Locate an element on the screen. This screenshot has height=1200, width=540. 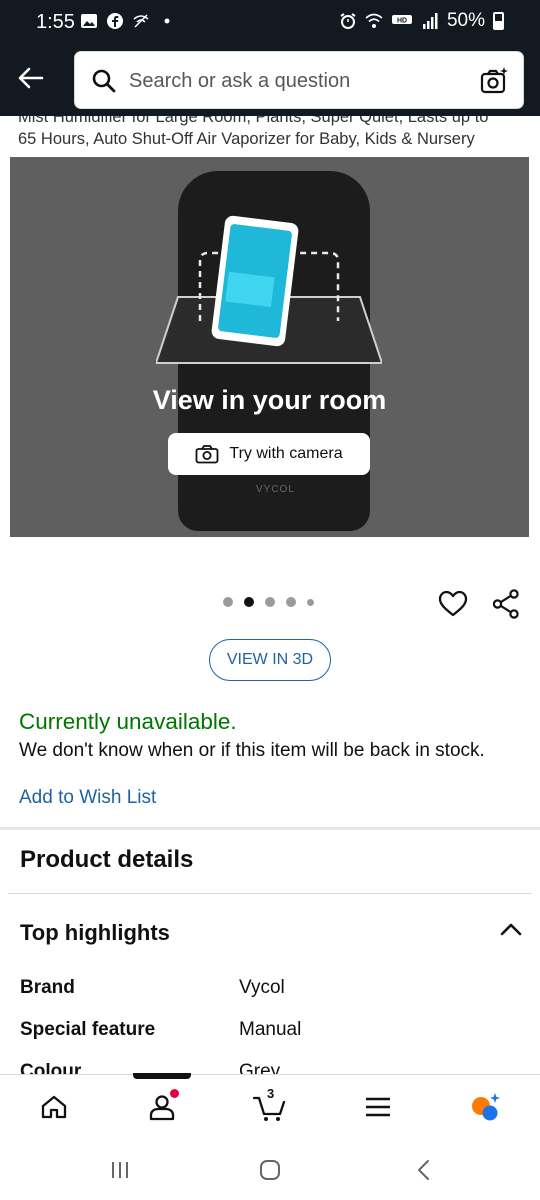
nav-cart: 3 is located at coordinates (270, 1105).